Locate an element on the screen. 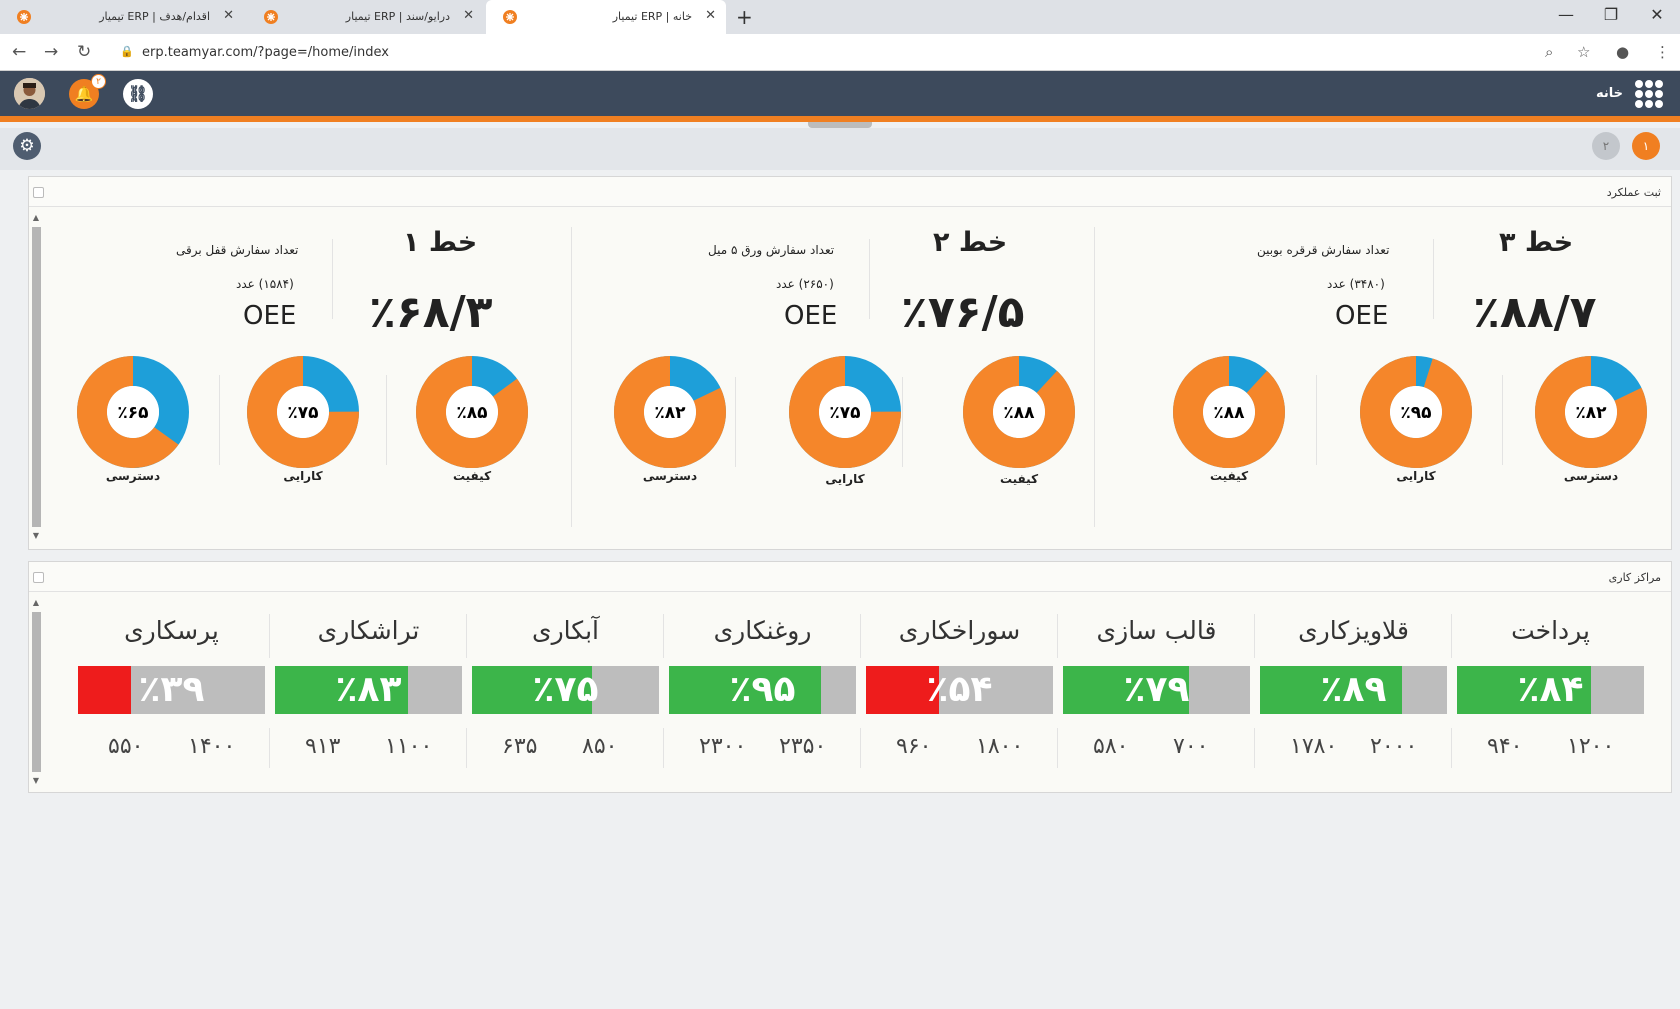  work-center-progress-bar: ٪۳۹ is located at coordinates (171, 690).